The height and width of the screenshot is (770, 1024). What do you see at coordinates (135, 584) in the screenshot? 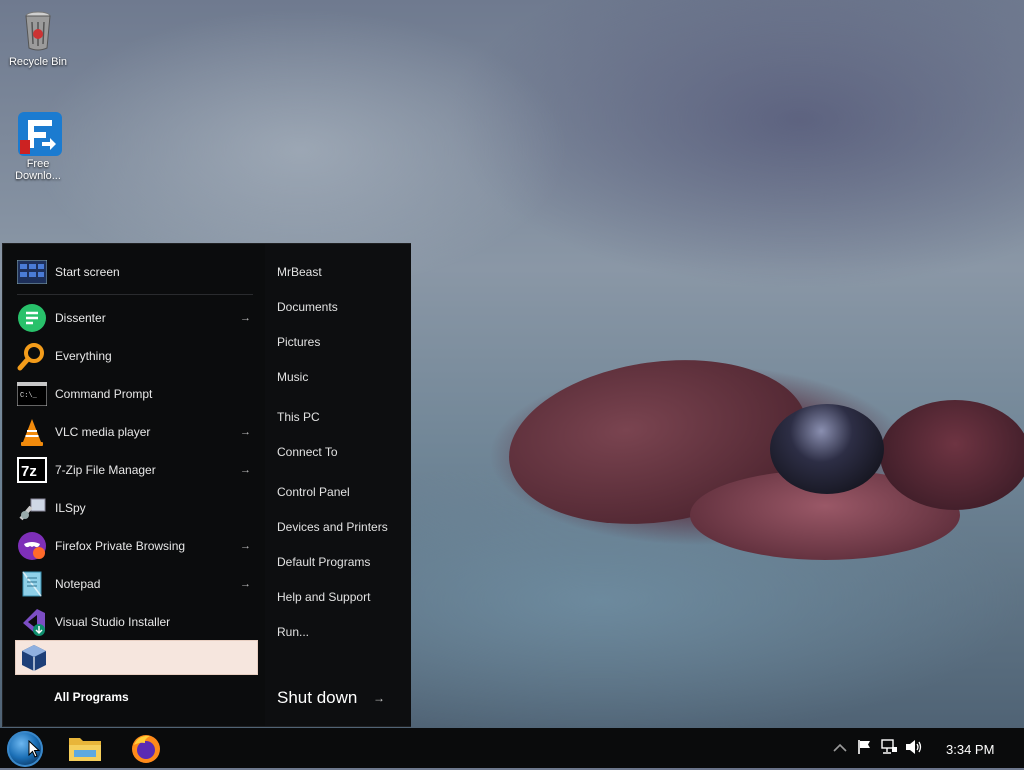
I see `program-item-notepad: Notepad →` at bounding box center [135, 584].